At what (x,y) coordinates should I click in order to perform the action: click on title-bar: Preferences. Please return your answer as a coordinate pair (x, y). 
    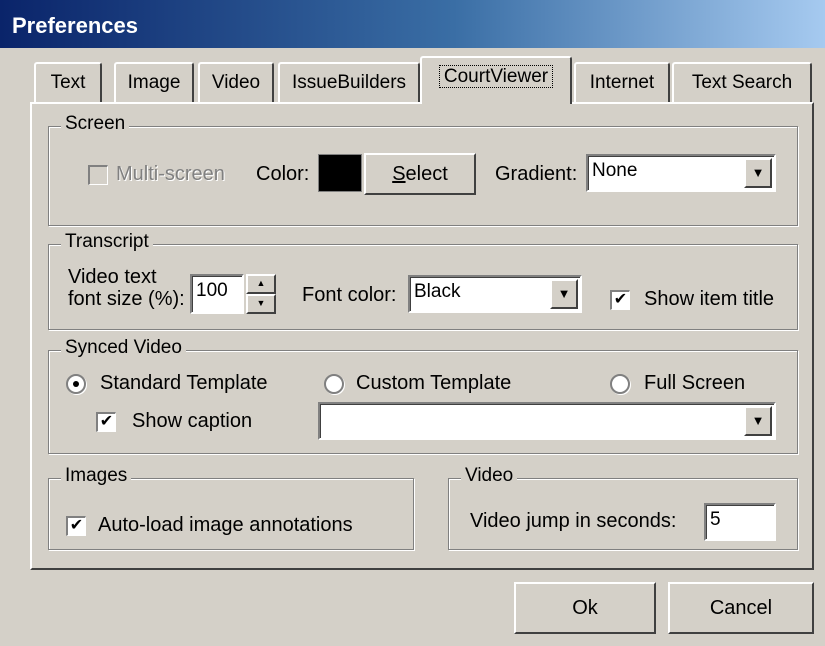
    Looking at the image, I should click on (412, 24).